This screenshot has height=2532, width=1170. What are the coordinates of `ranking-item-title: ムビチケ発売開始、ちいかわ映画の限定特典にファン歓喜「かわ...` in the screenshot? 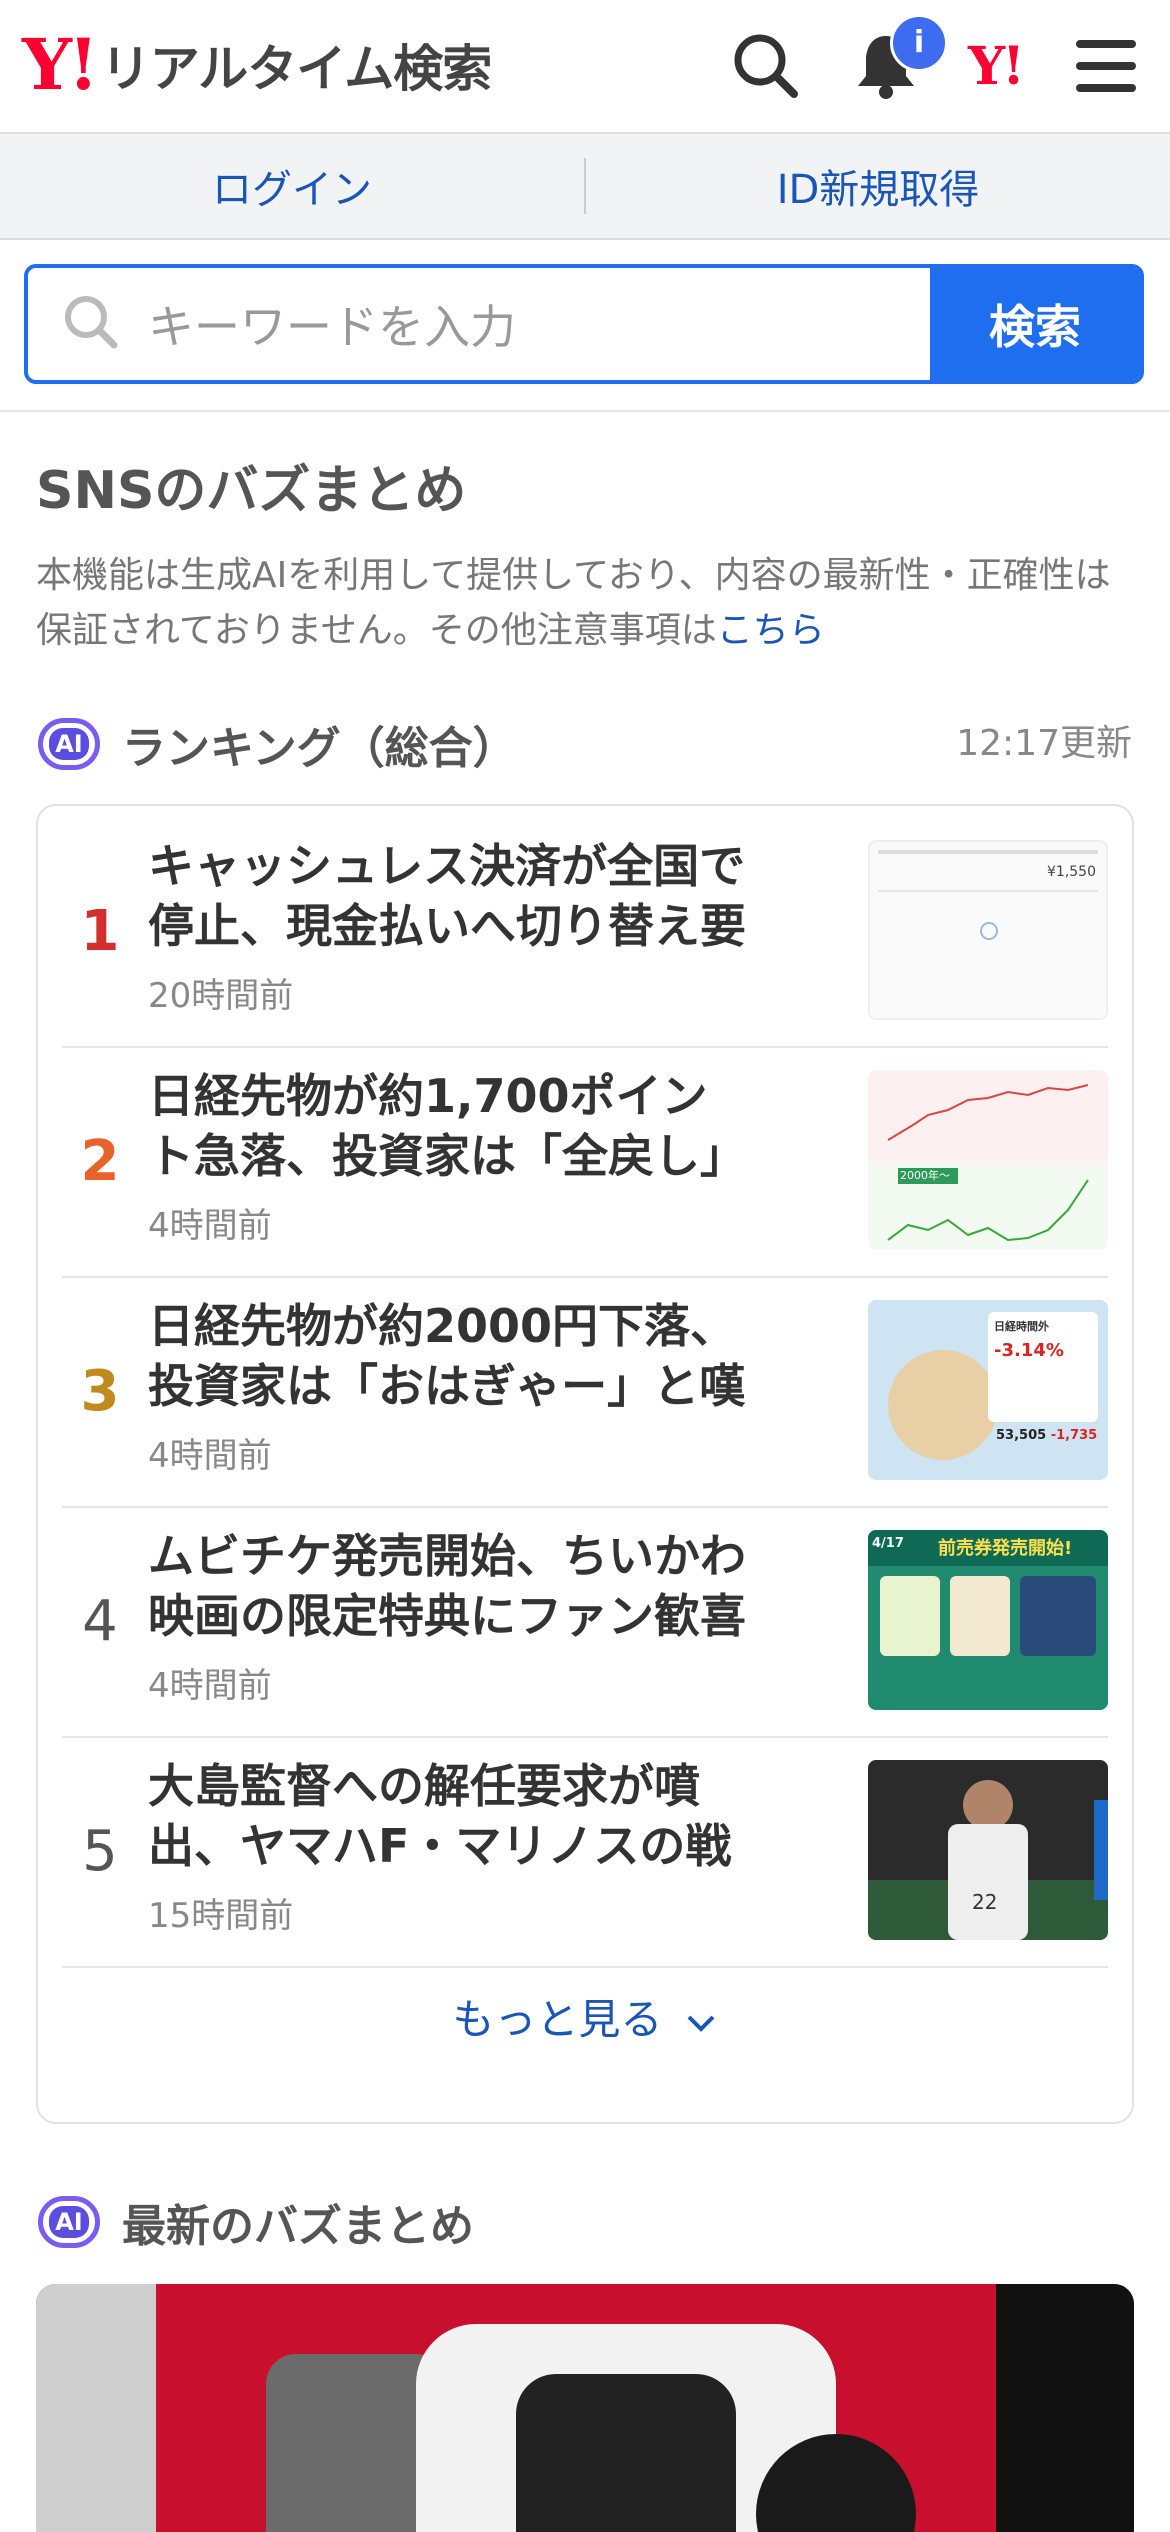 It's located at (447, 1586).